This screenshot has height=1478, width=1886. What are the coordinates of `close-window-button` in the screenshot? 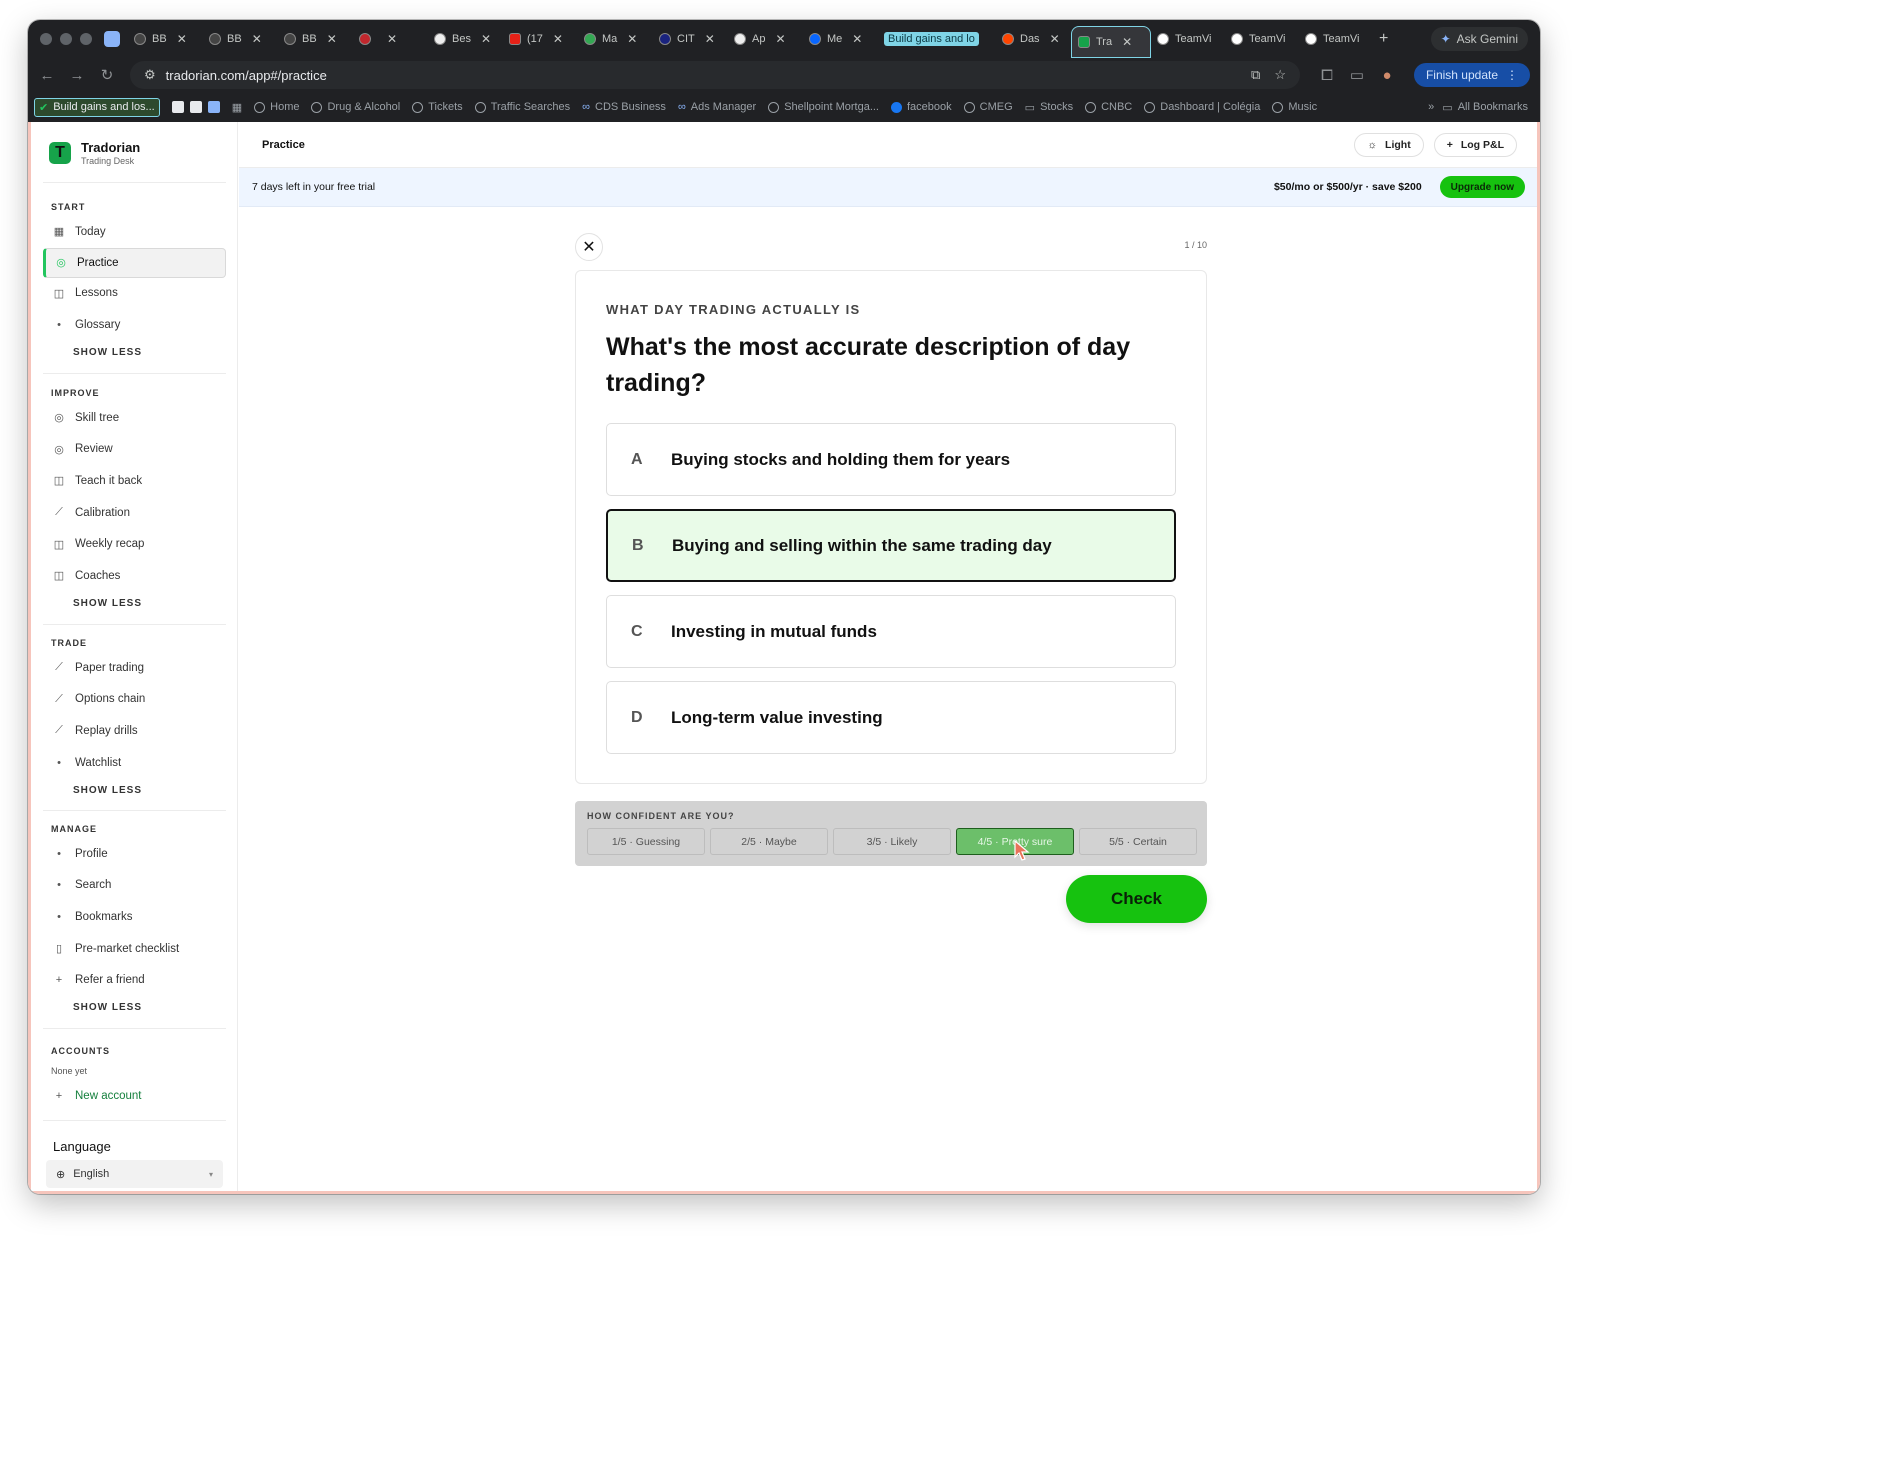 It's located at (46, 39).